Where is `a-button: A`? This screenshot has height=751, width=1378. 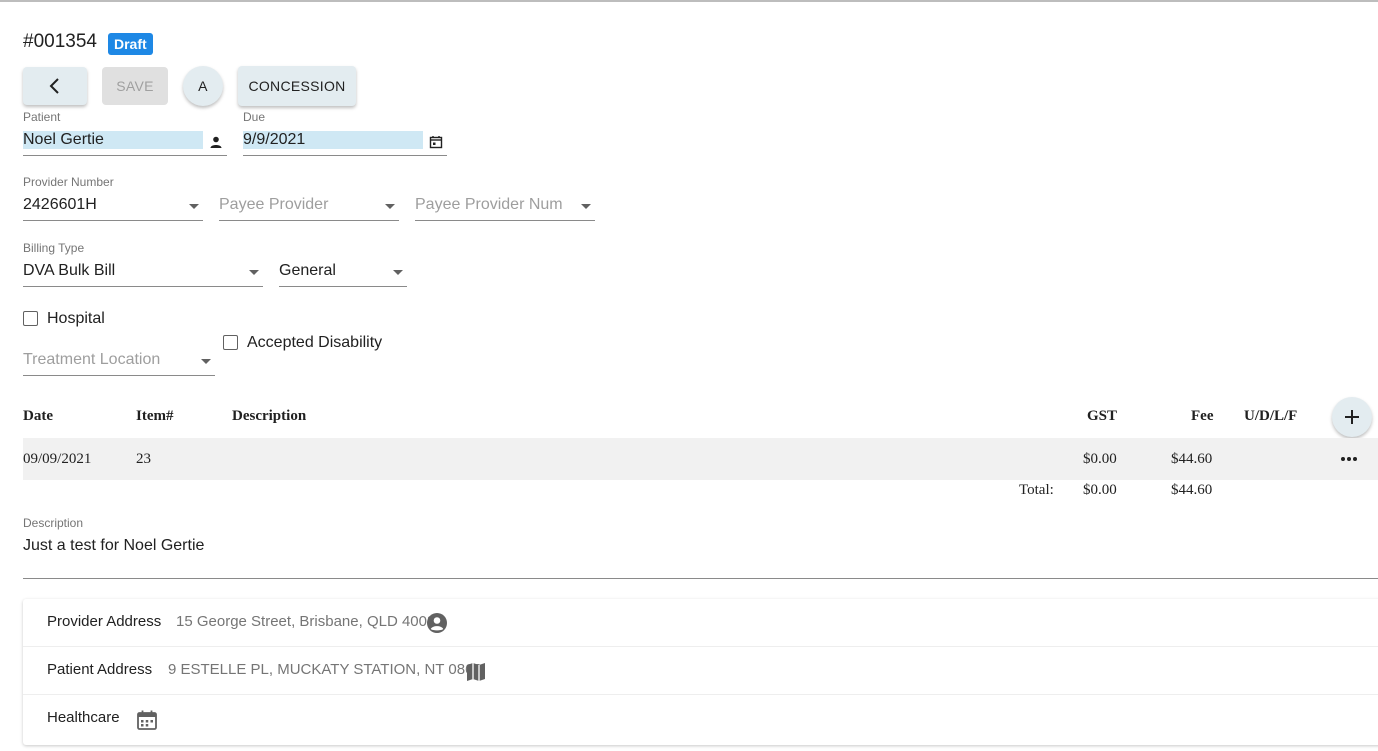
a-button: A is located at coordinates (203, 86).